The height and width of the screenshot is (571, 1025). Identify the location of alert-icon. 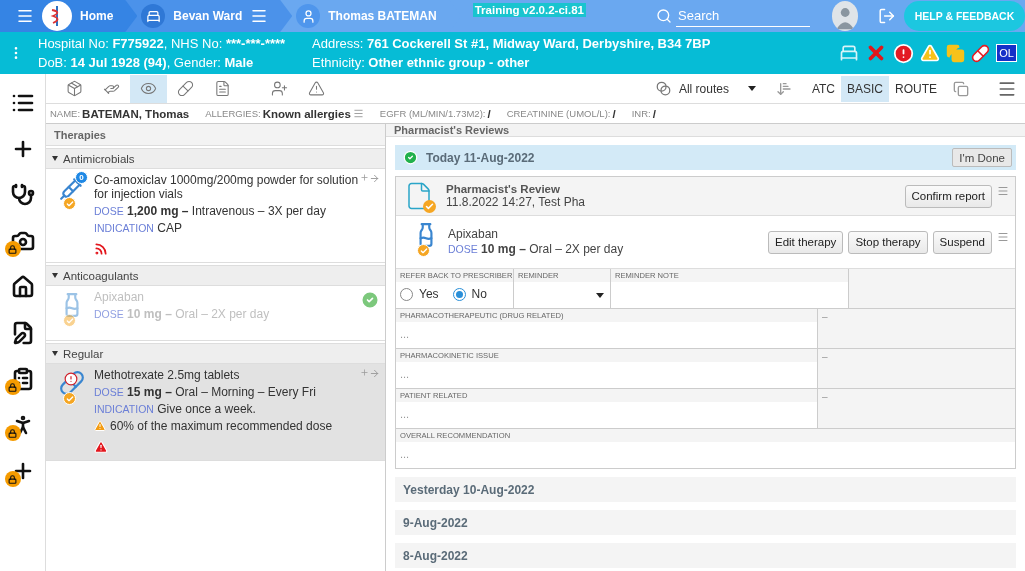
(904, 53).